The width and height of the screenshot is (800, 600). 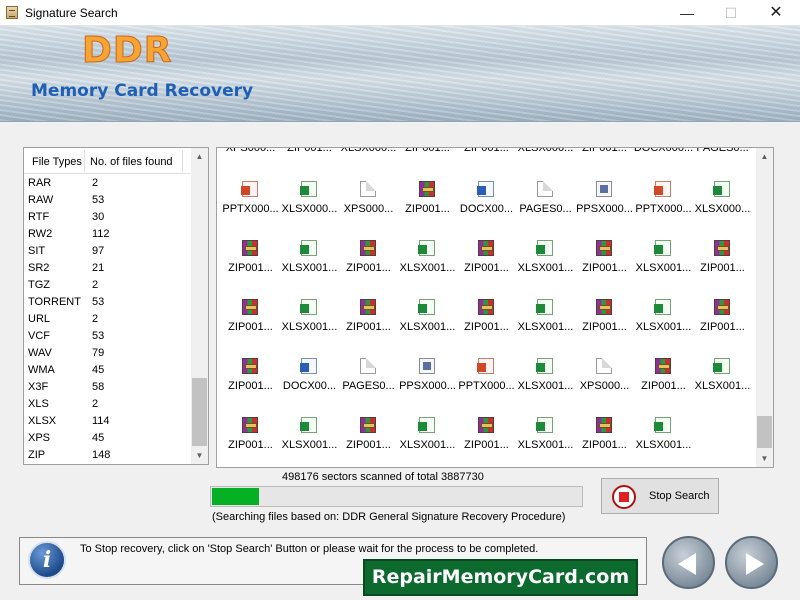 I want to click on file-type-row: RAW 53, so click(x=108, y=200).